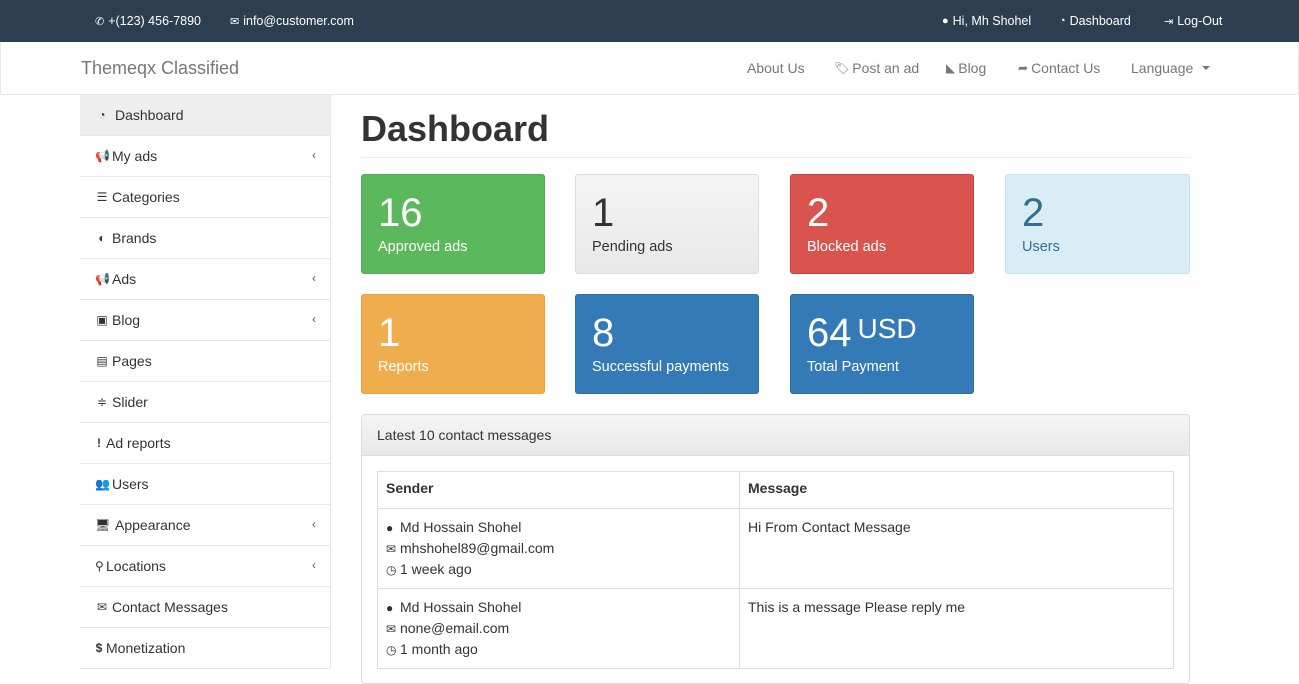 The width and height of the screenshot is (1299, 684). I want to click on sender-time-line: ◷ 1 month ago, so click(558, 649).